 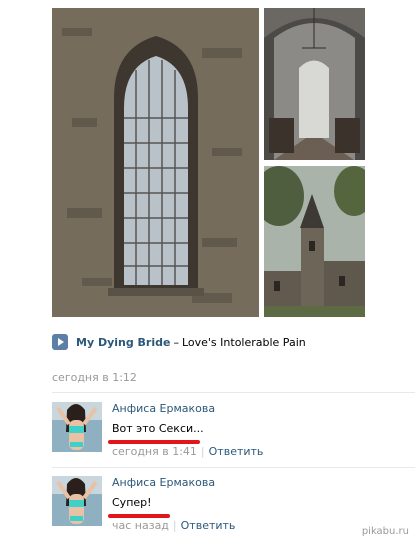 I want to click on audio-attachment: My Dying Bride – Love's Intolerable Pain, so click(x=179, y=342).